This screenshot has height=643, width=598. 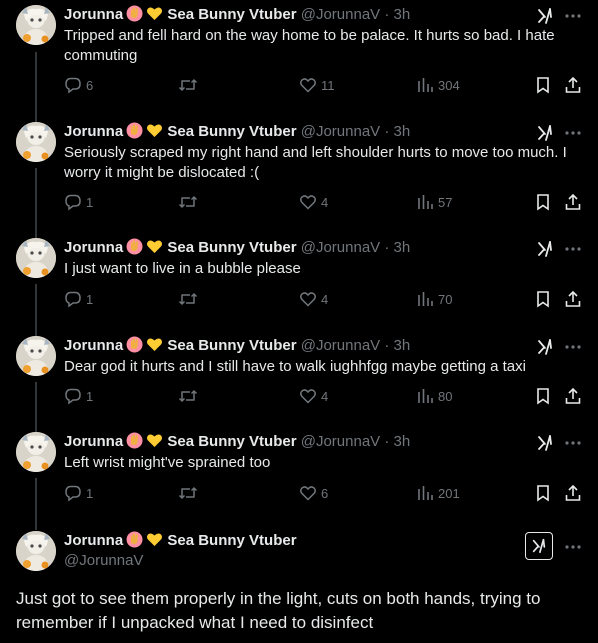 I want to click on views-count: 304, so click(x=449, y=85).